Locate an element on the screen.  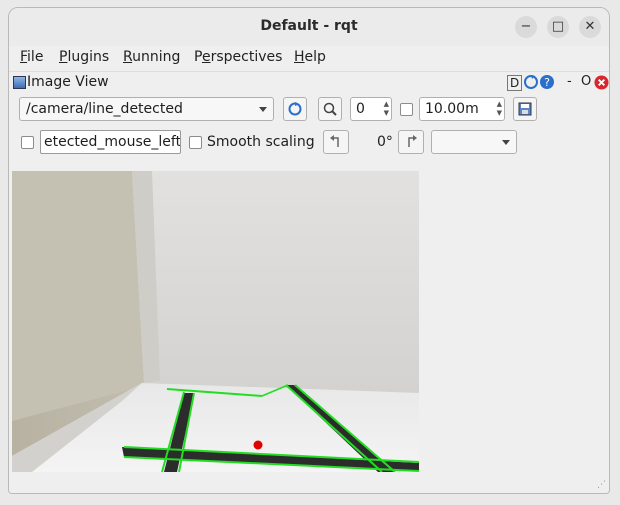
menu-perspectives: Perspectives is located at coordinates (238, 57).